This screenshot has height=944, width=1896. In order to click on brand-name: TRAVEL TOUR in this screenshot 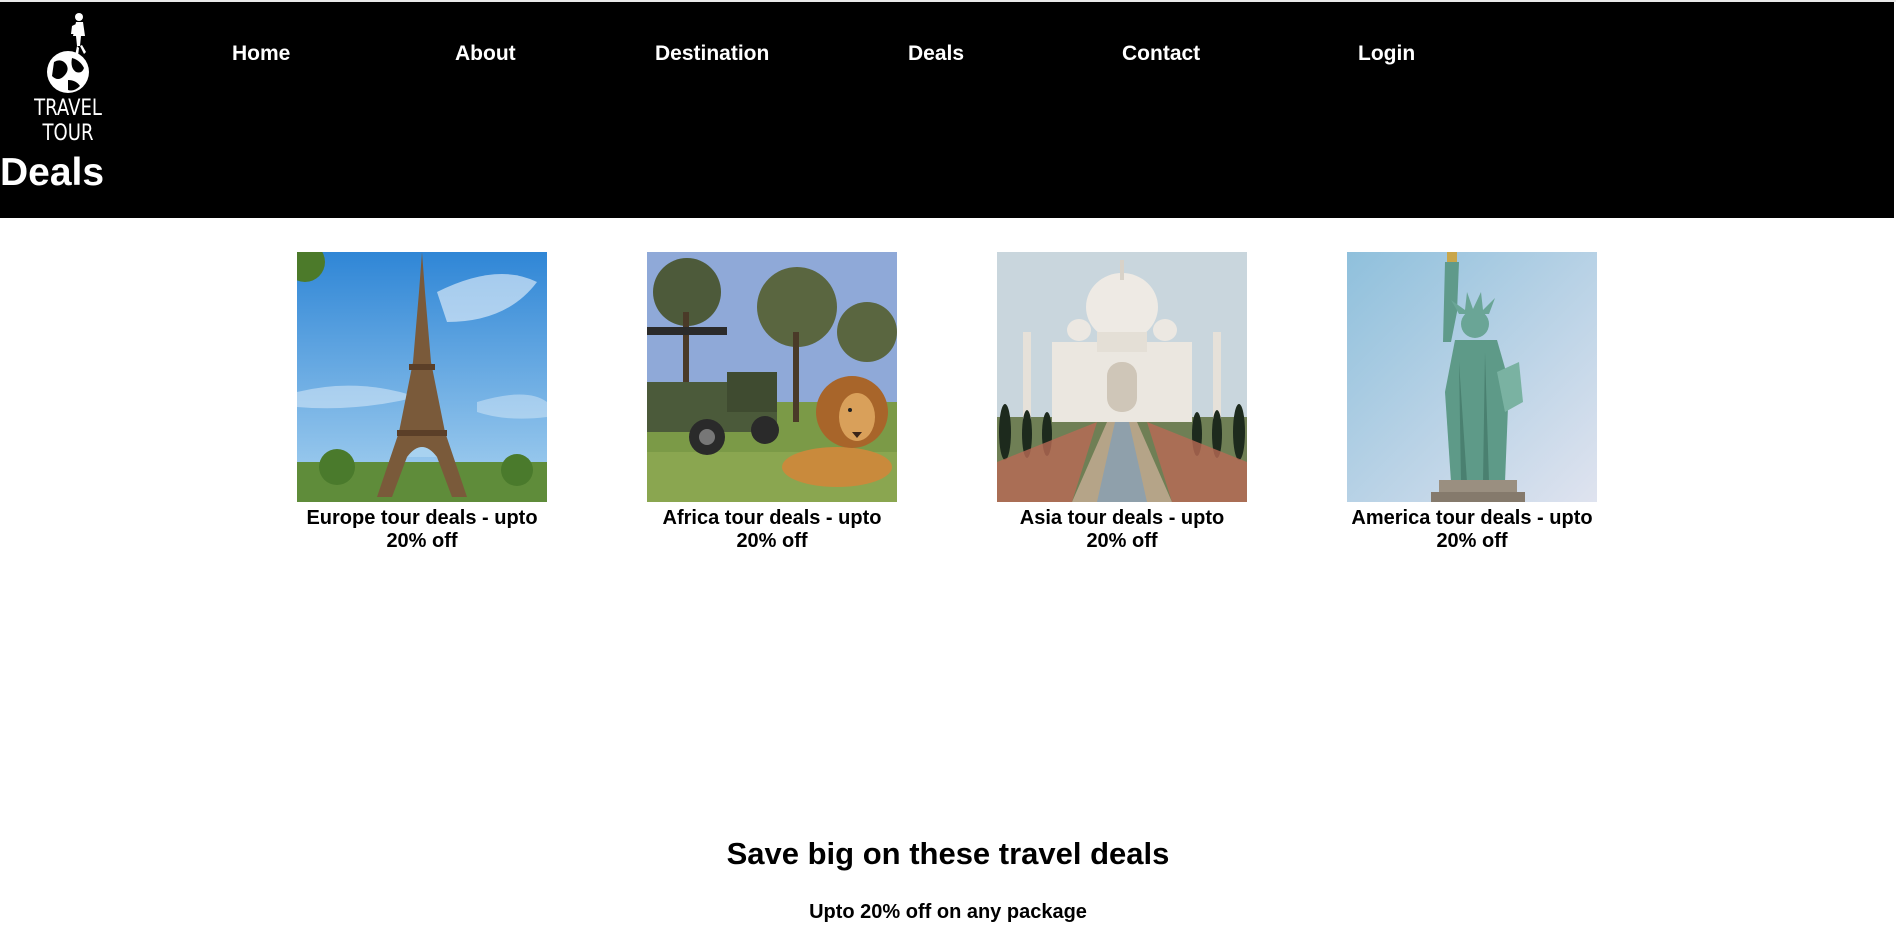, I will do `click(68, 121)`.